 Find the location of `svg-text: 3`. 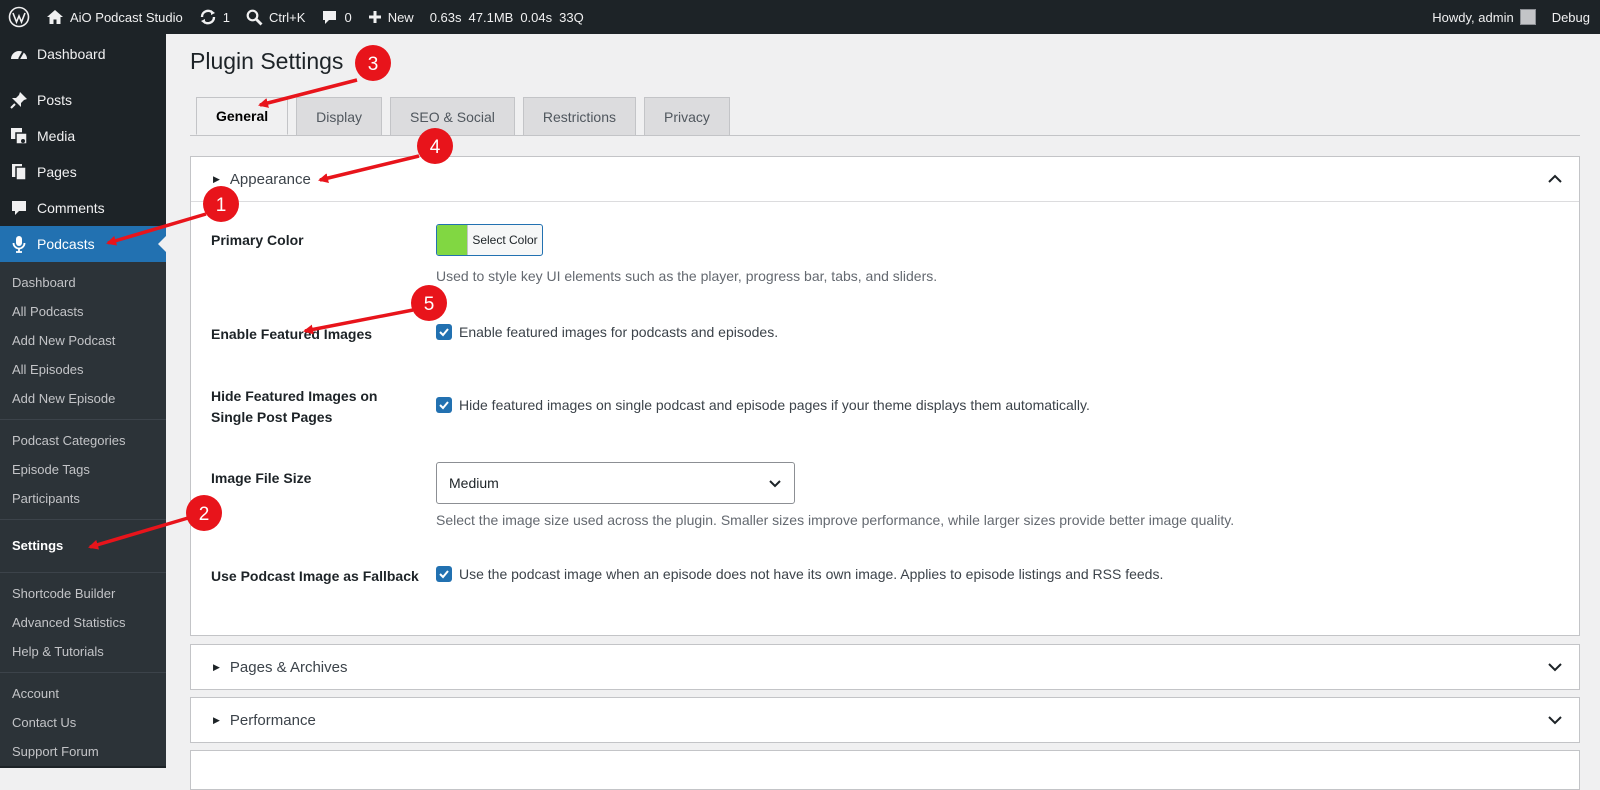

svg-text: 3 is located at coordinates (373, 64).